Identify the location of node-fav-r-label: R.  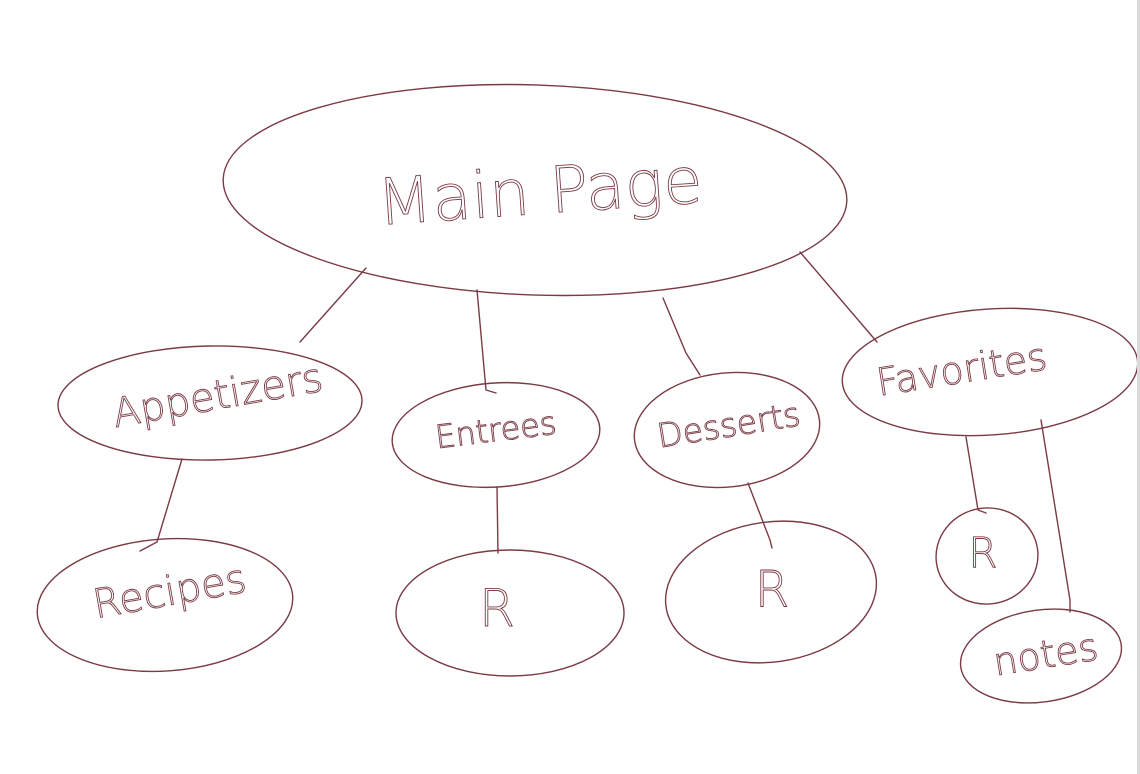
(982, 553).